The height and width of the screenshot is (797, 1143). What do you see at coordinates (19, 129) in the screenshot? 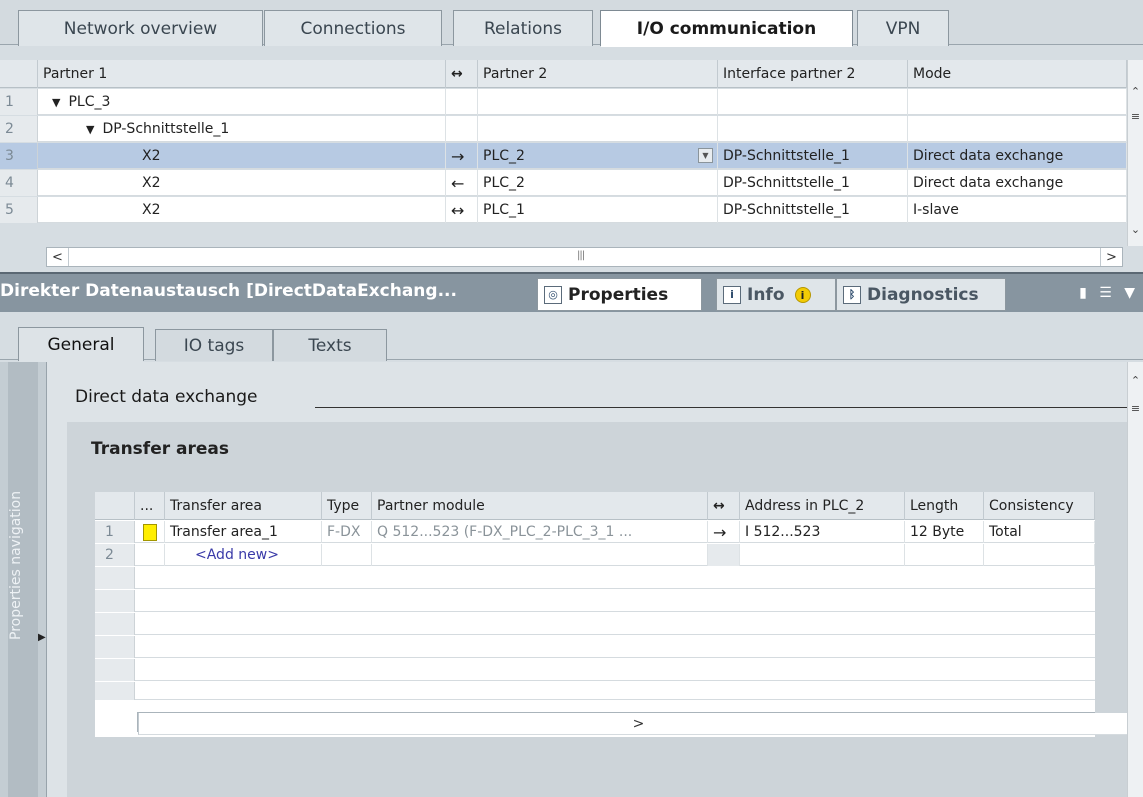
I see `row-number: 2` at bounding box center [19, 129].